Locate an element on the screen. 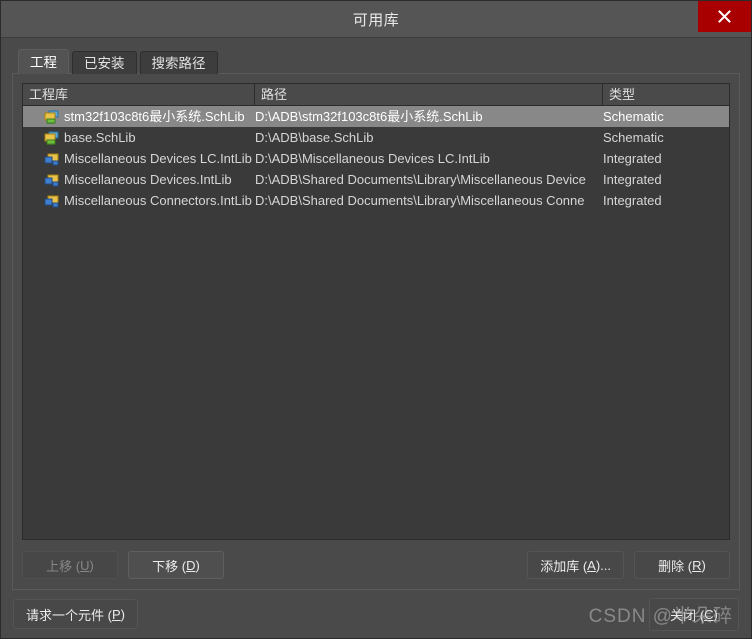 The height and width of the screenshot is (639, 752). column-header-path: 路径 is located at coordinates (429, 94).